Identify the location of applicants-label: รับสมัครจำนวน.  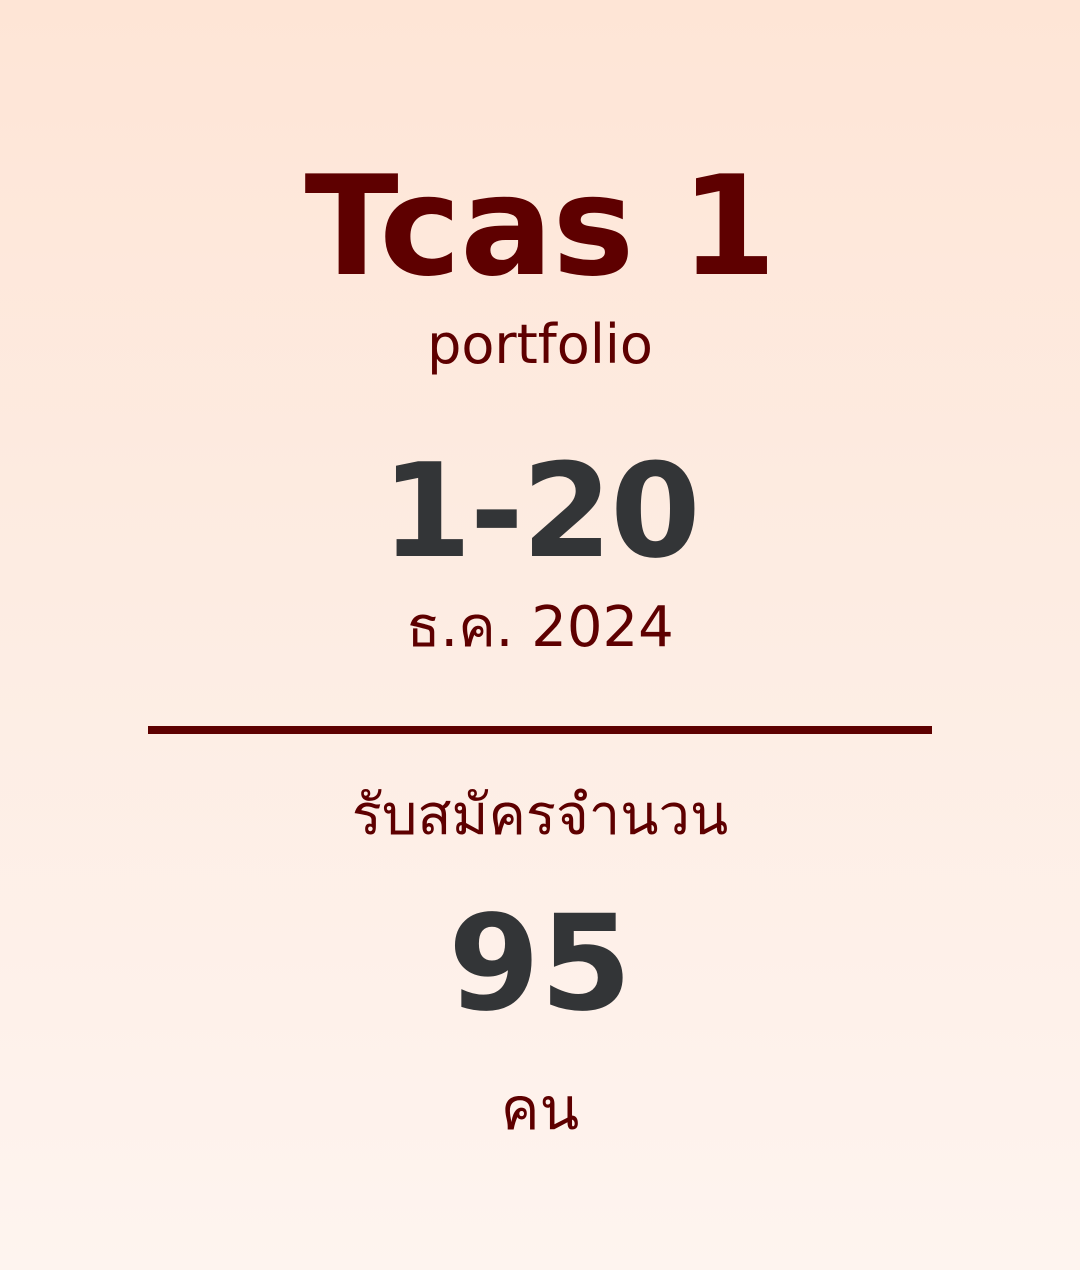
(540, 815).